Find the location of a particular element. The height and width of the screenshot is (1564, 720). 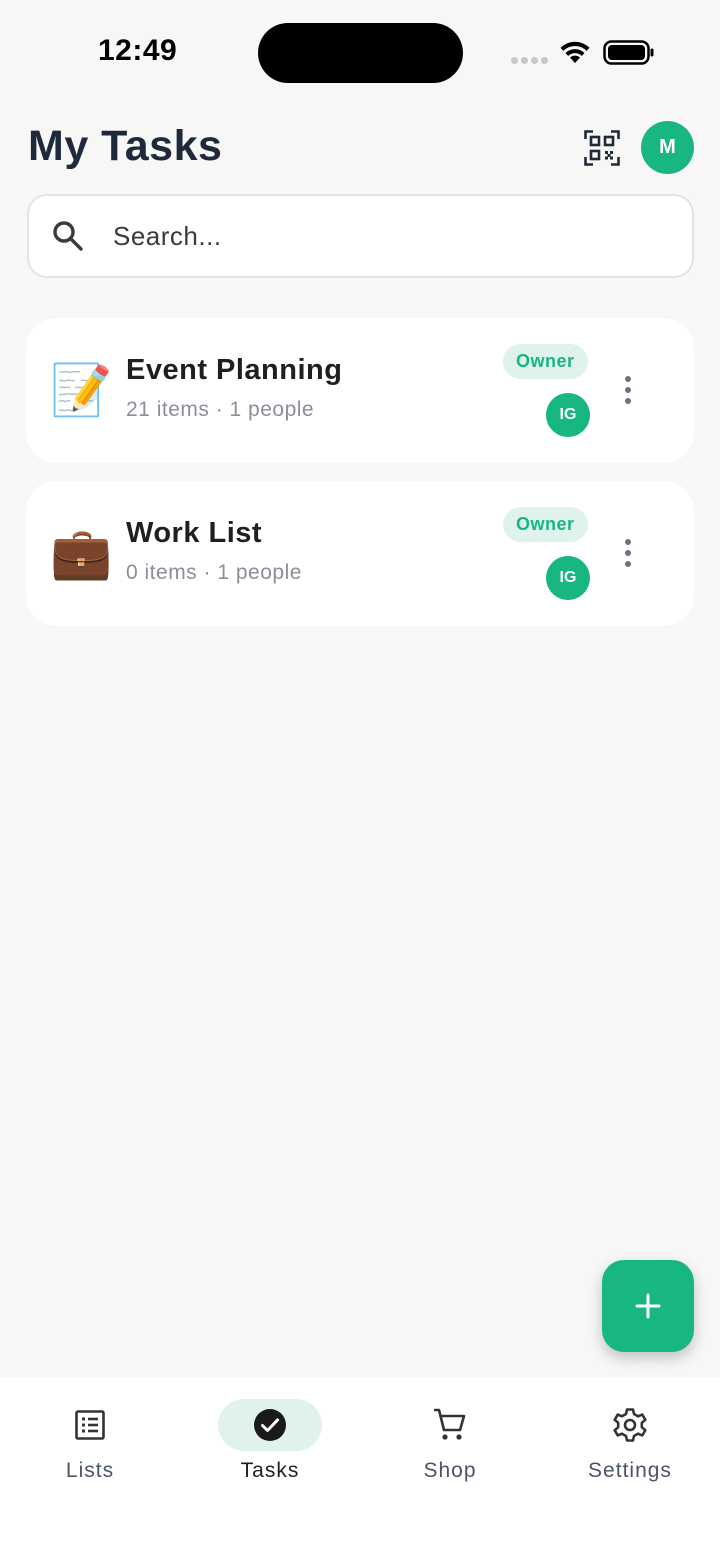

list-title: Event Planning is located at coordinates (234, 370).